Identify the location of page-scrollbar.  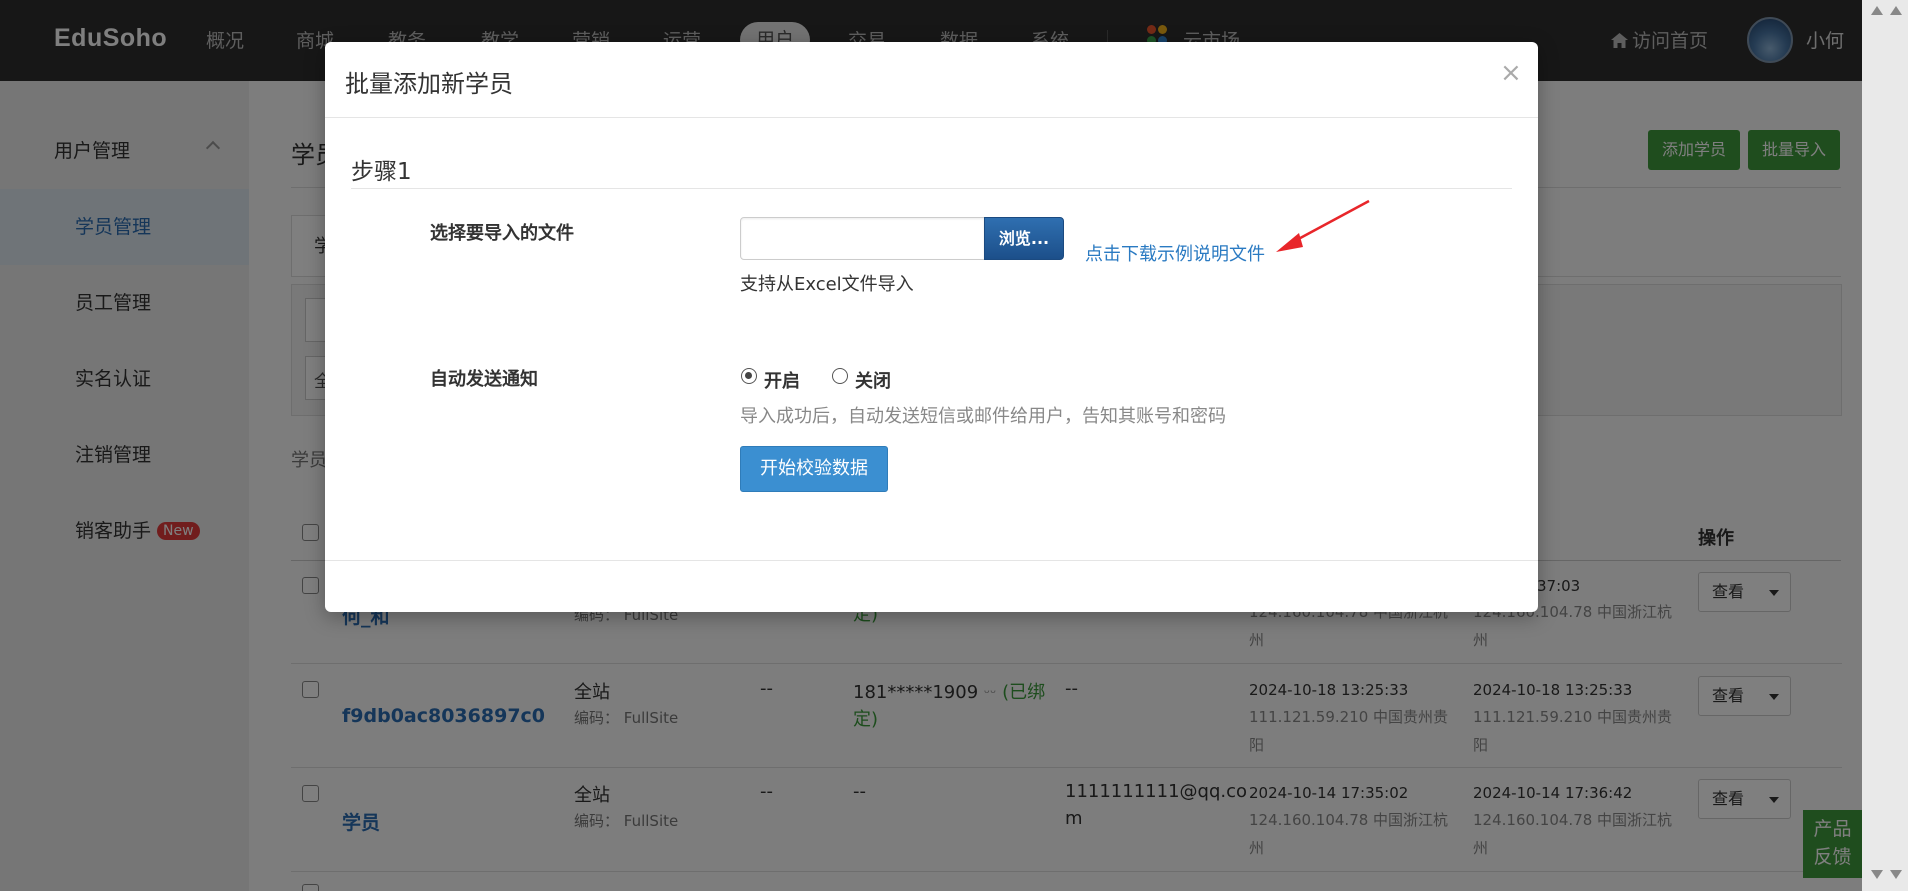
(1885, 445).